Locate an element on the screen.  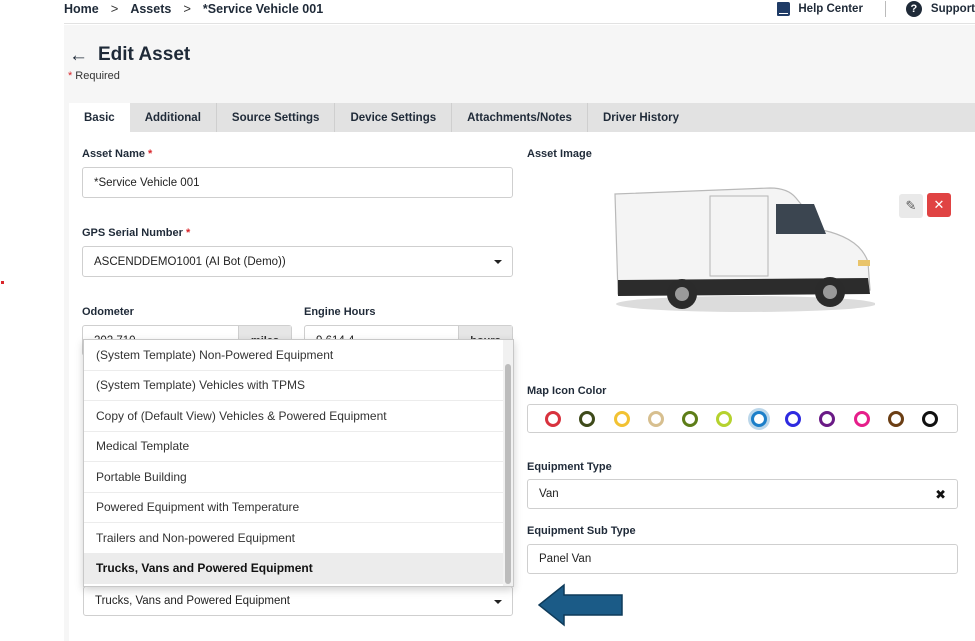
gps-serial-value: ASCENDDEMO1001 (AI Bot (Demo)) is located at coordinates (190, 261).